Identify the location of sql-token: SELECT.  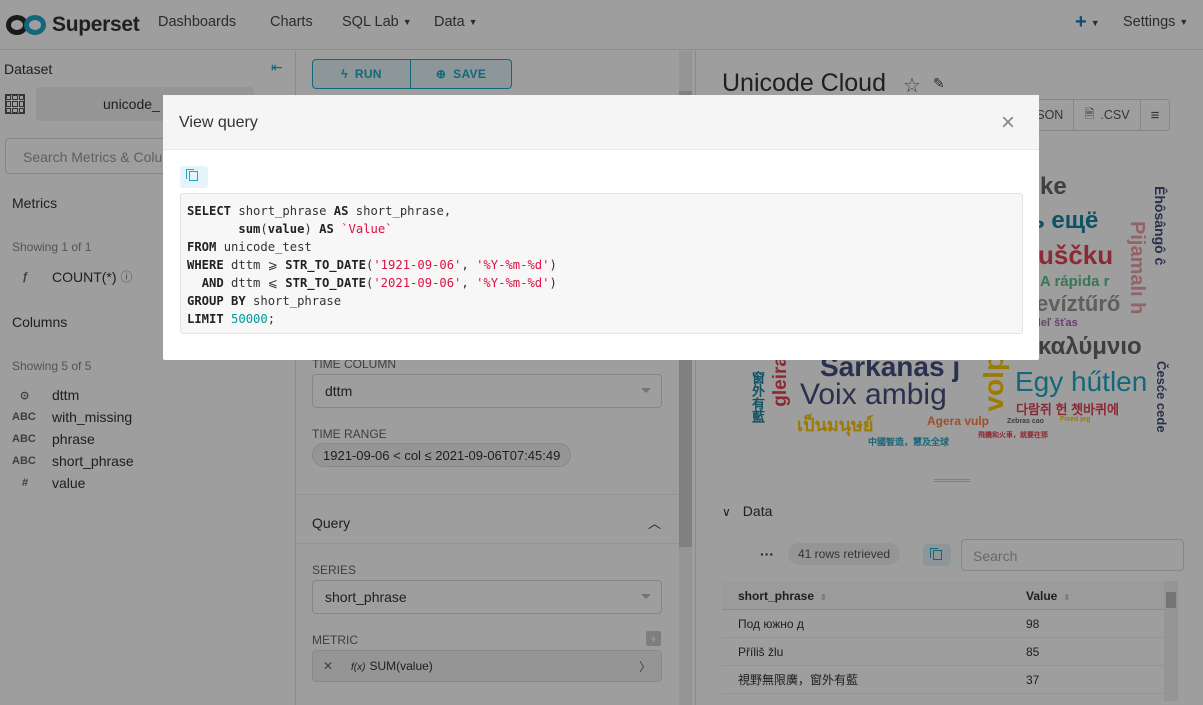
(209, 211).